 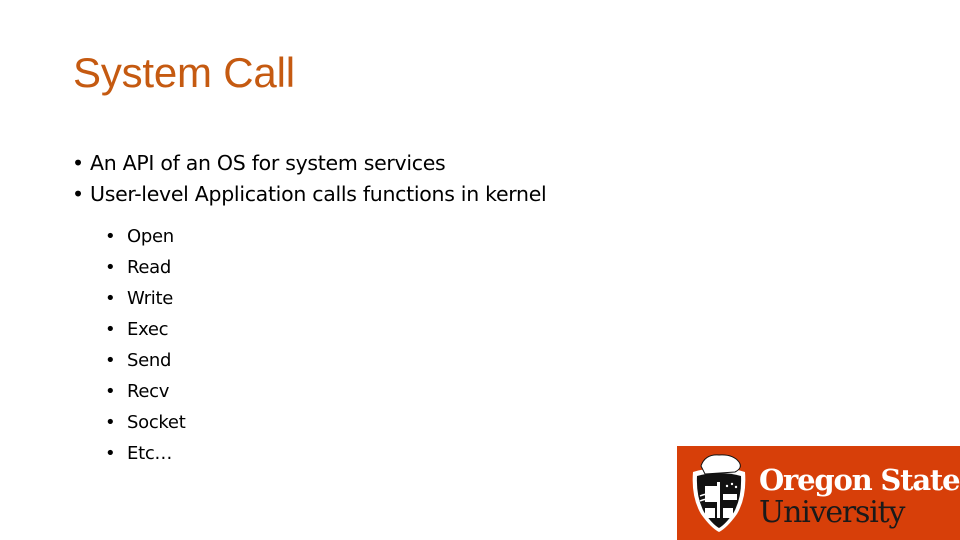 I want to click on sub-bullet-text: Socket, so click(x=156, y=422).